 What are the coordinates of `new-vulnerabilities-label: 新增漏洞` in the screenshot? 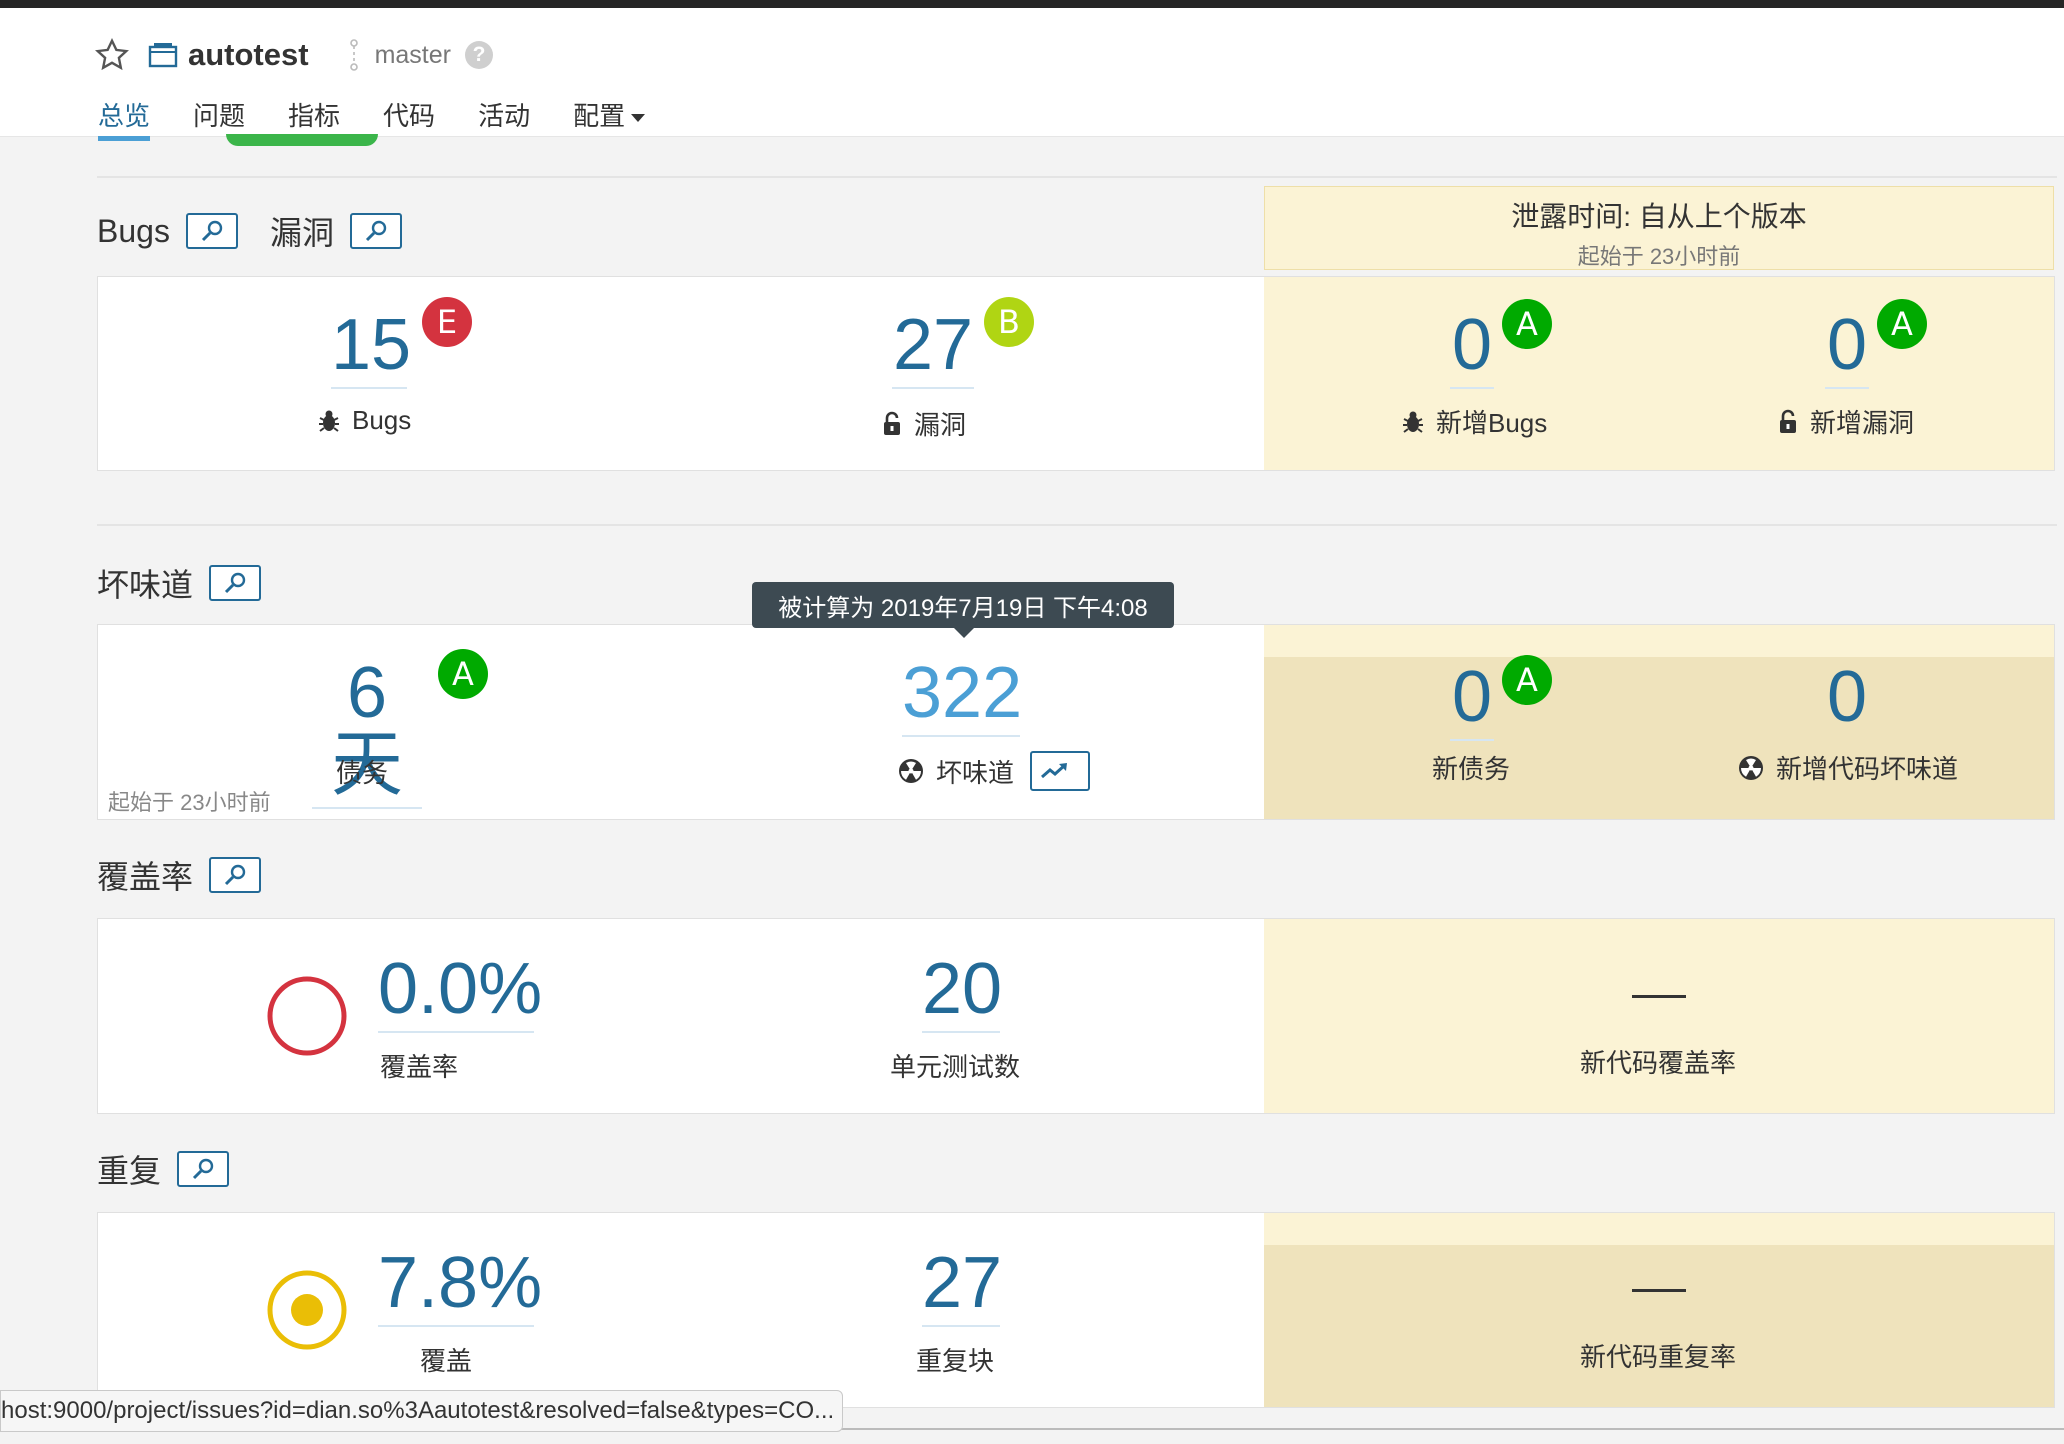 It's located at (1846, 421).